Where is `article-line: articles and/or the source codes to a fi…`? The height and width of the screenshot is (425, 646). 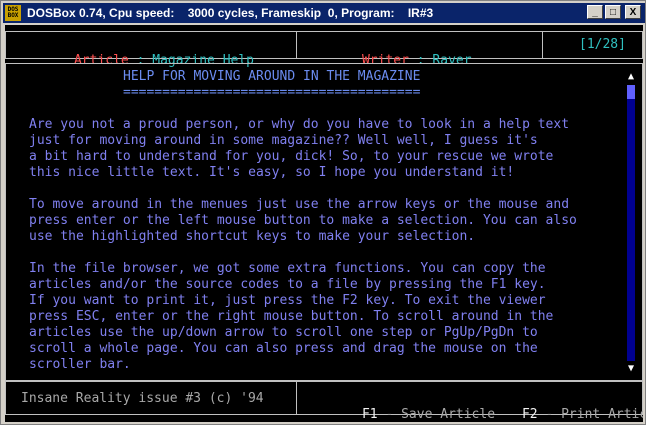 article-line: articles and/or the source codes to a fi… is located at coordinates (287, 284).